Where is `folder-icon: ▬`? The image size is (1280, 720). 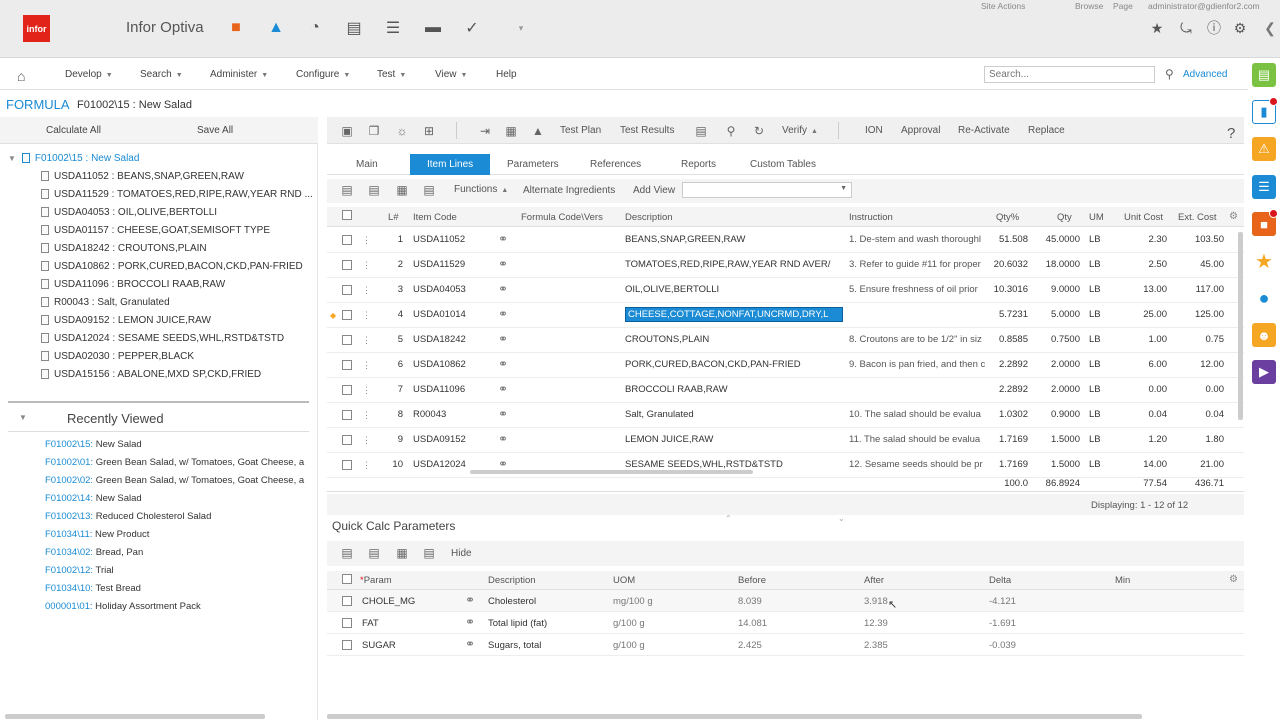
folder-icon: ▬ is located at coordinates (433, 28).